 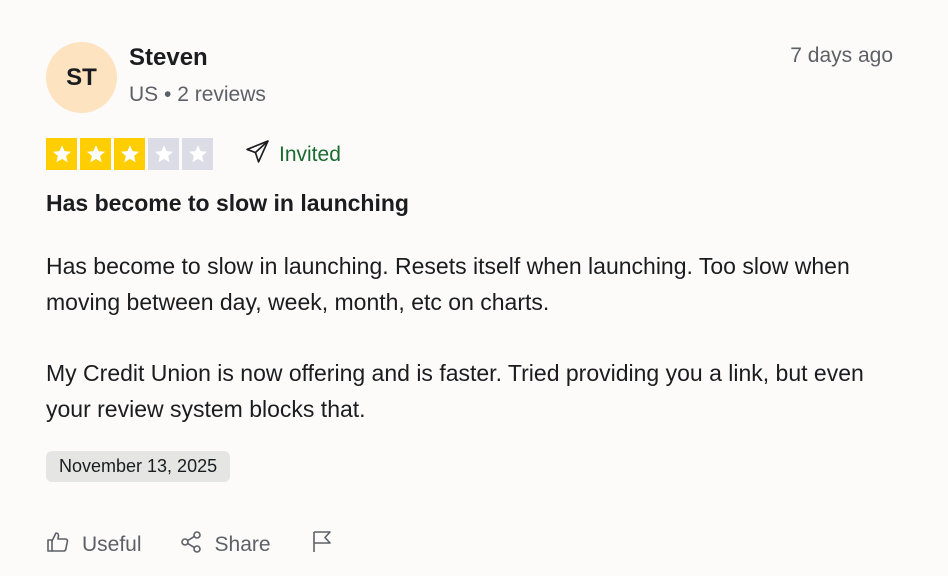 What do you see at coordinates (242, 544) in the screenshot?
I see `share-label: Share` at bounding box center [242, 544].